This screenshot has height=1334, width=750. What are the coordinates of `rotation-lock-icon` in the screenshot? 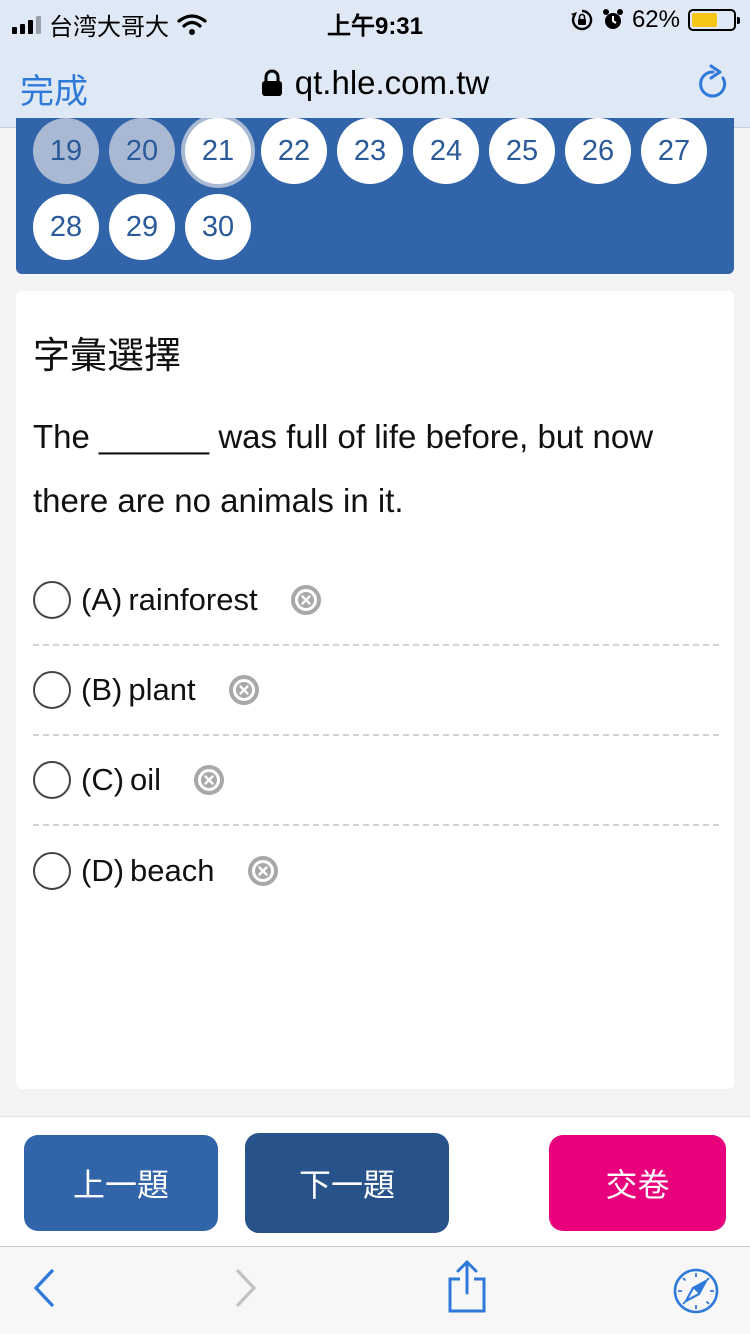 It's located at (581, 20).